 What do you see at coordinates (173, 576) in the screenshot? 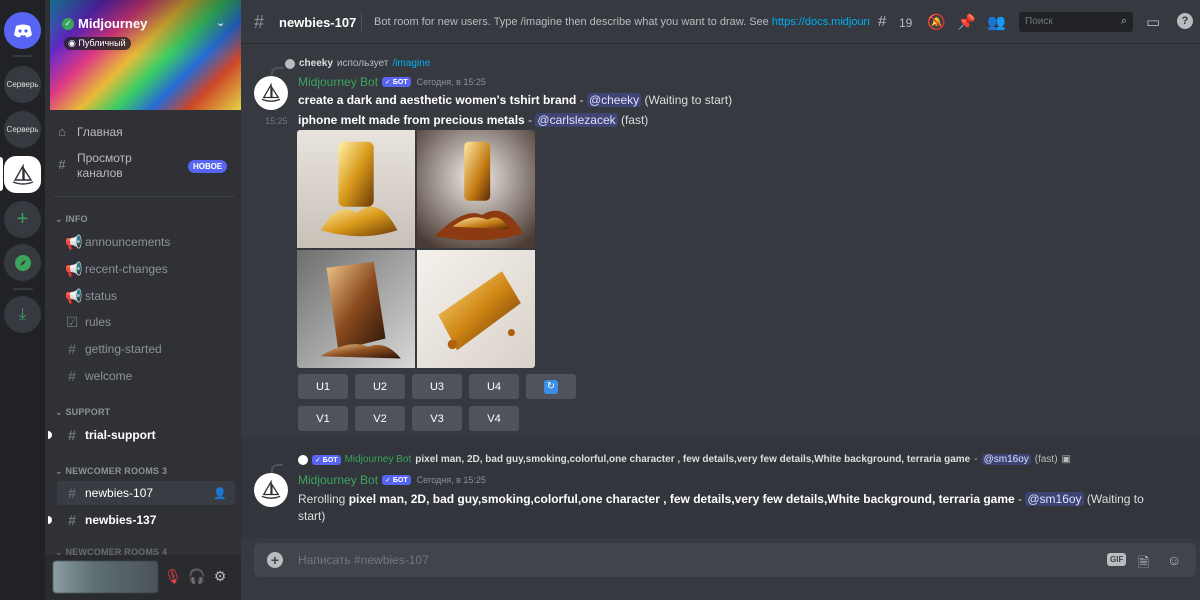
I see `mute-mic-icon: 🎙` at bounding box center [173, 576].